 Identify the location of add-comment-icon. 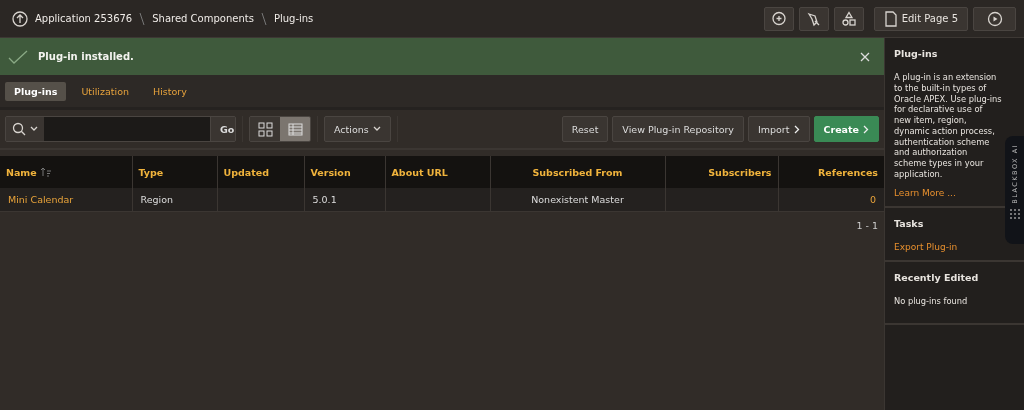
(778, 18).